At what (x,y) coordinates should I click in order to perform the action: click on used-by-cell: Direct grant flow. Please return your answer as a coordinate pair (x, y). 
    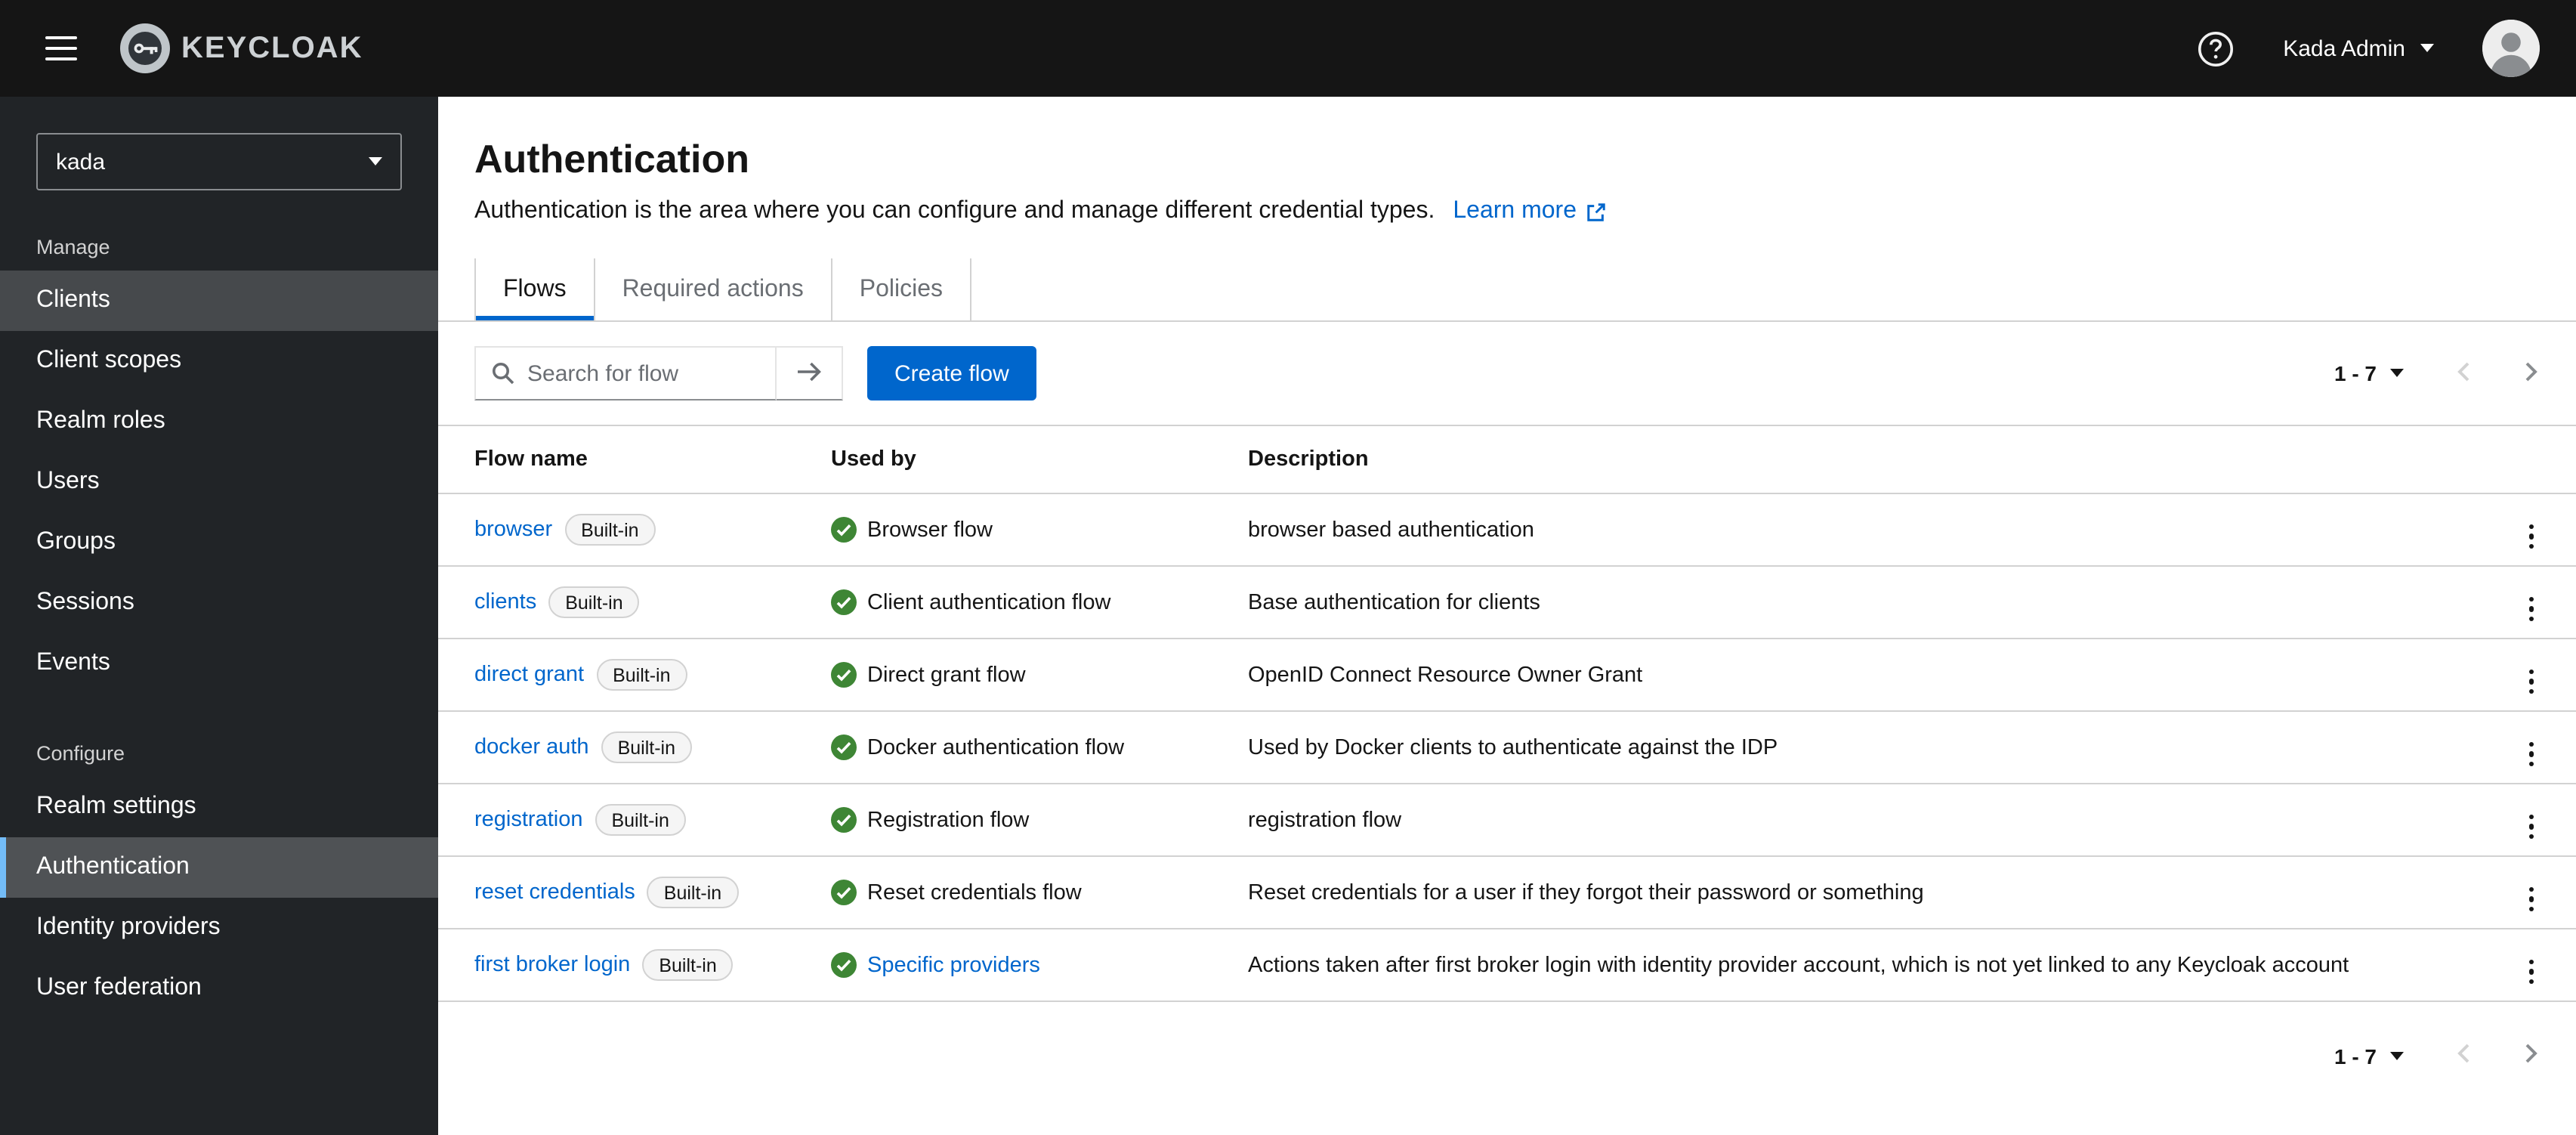
    Looking at the image, I should click on (1021, 675).